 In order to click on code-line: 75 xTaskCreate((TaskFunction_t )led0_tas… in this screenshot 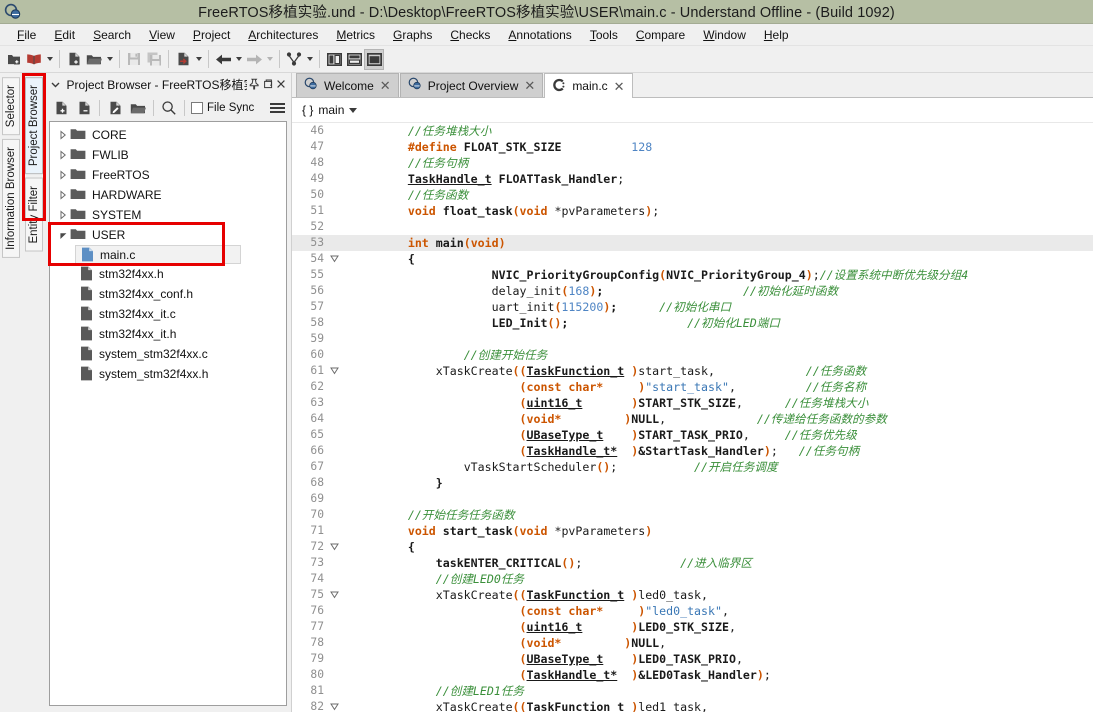, I will do `click(692, 595)`.